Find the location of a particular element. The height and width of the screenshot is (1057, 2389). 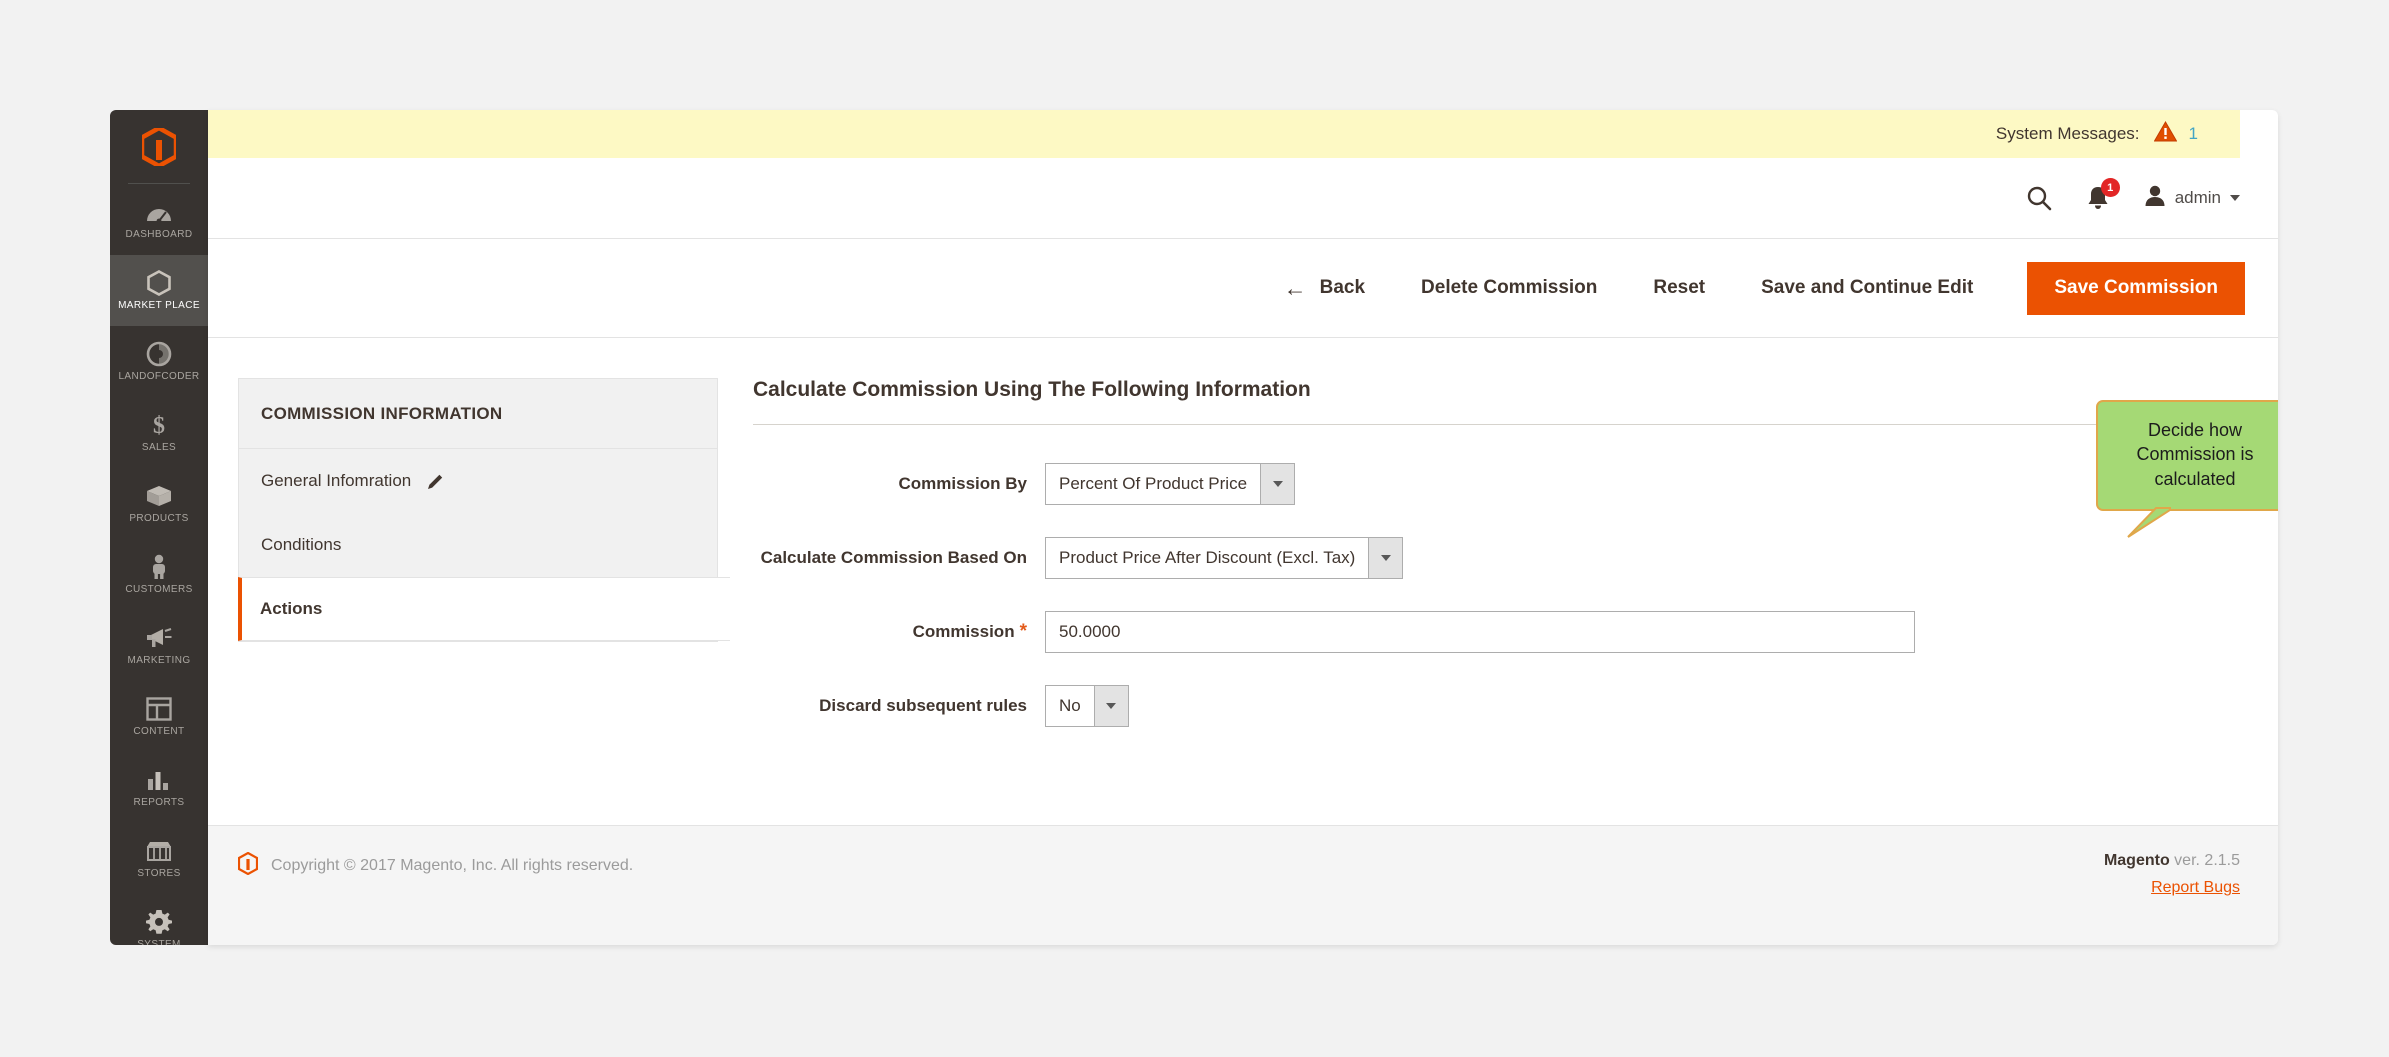

sidebar-item-label: Sales is located at coordinates (159, 447).